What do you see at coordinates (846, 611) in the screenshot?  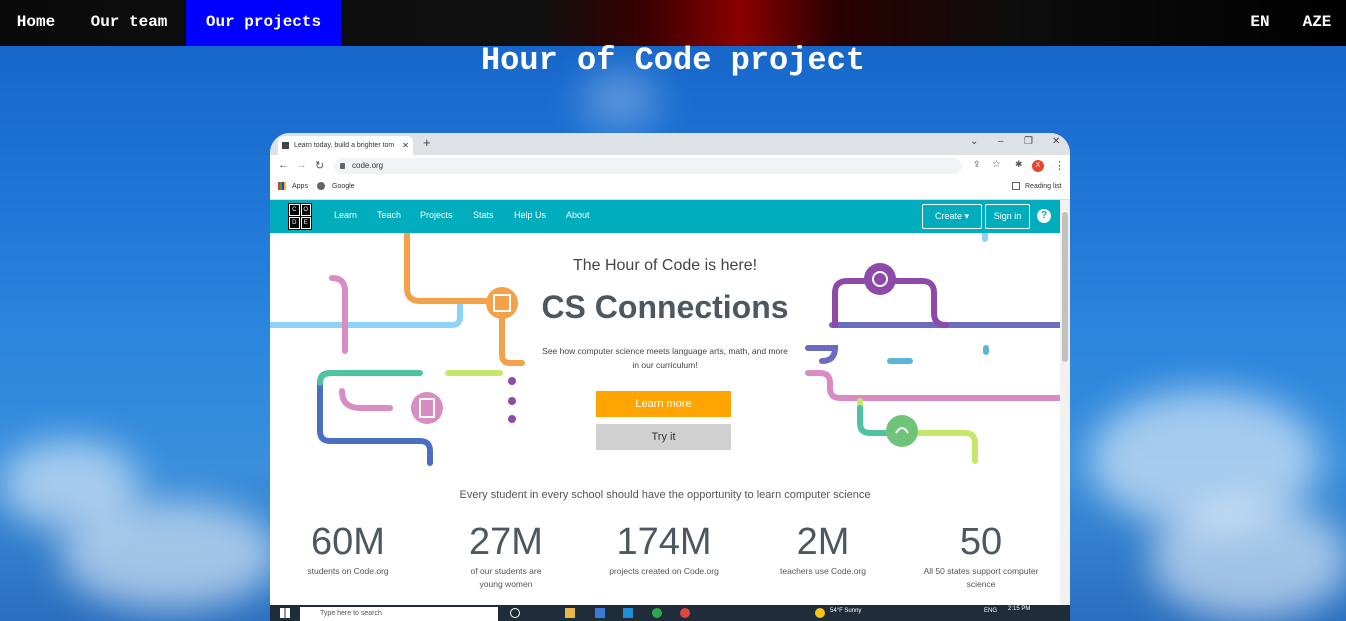 I see `weather-text: 54°F Sunny` at bounding box center [846, 611].